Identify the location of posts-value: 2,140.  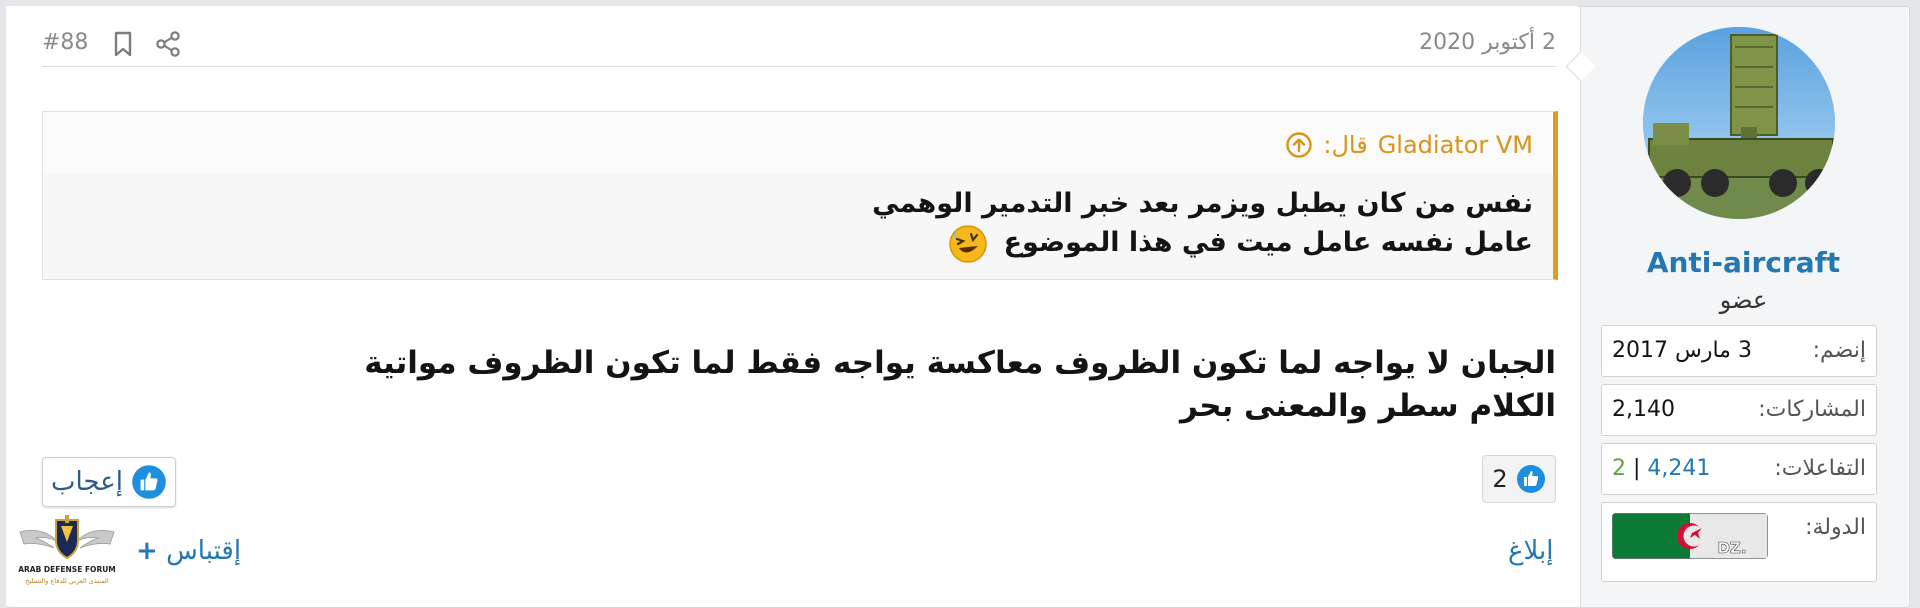
(1643, 409).